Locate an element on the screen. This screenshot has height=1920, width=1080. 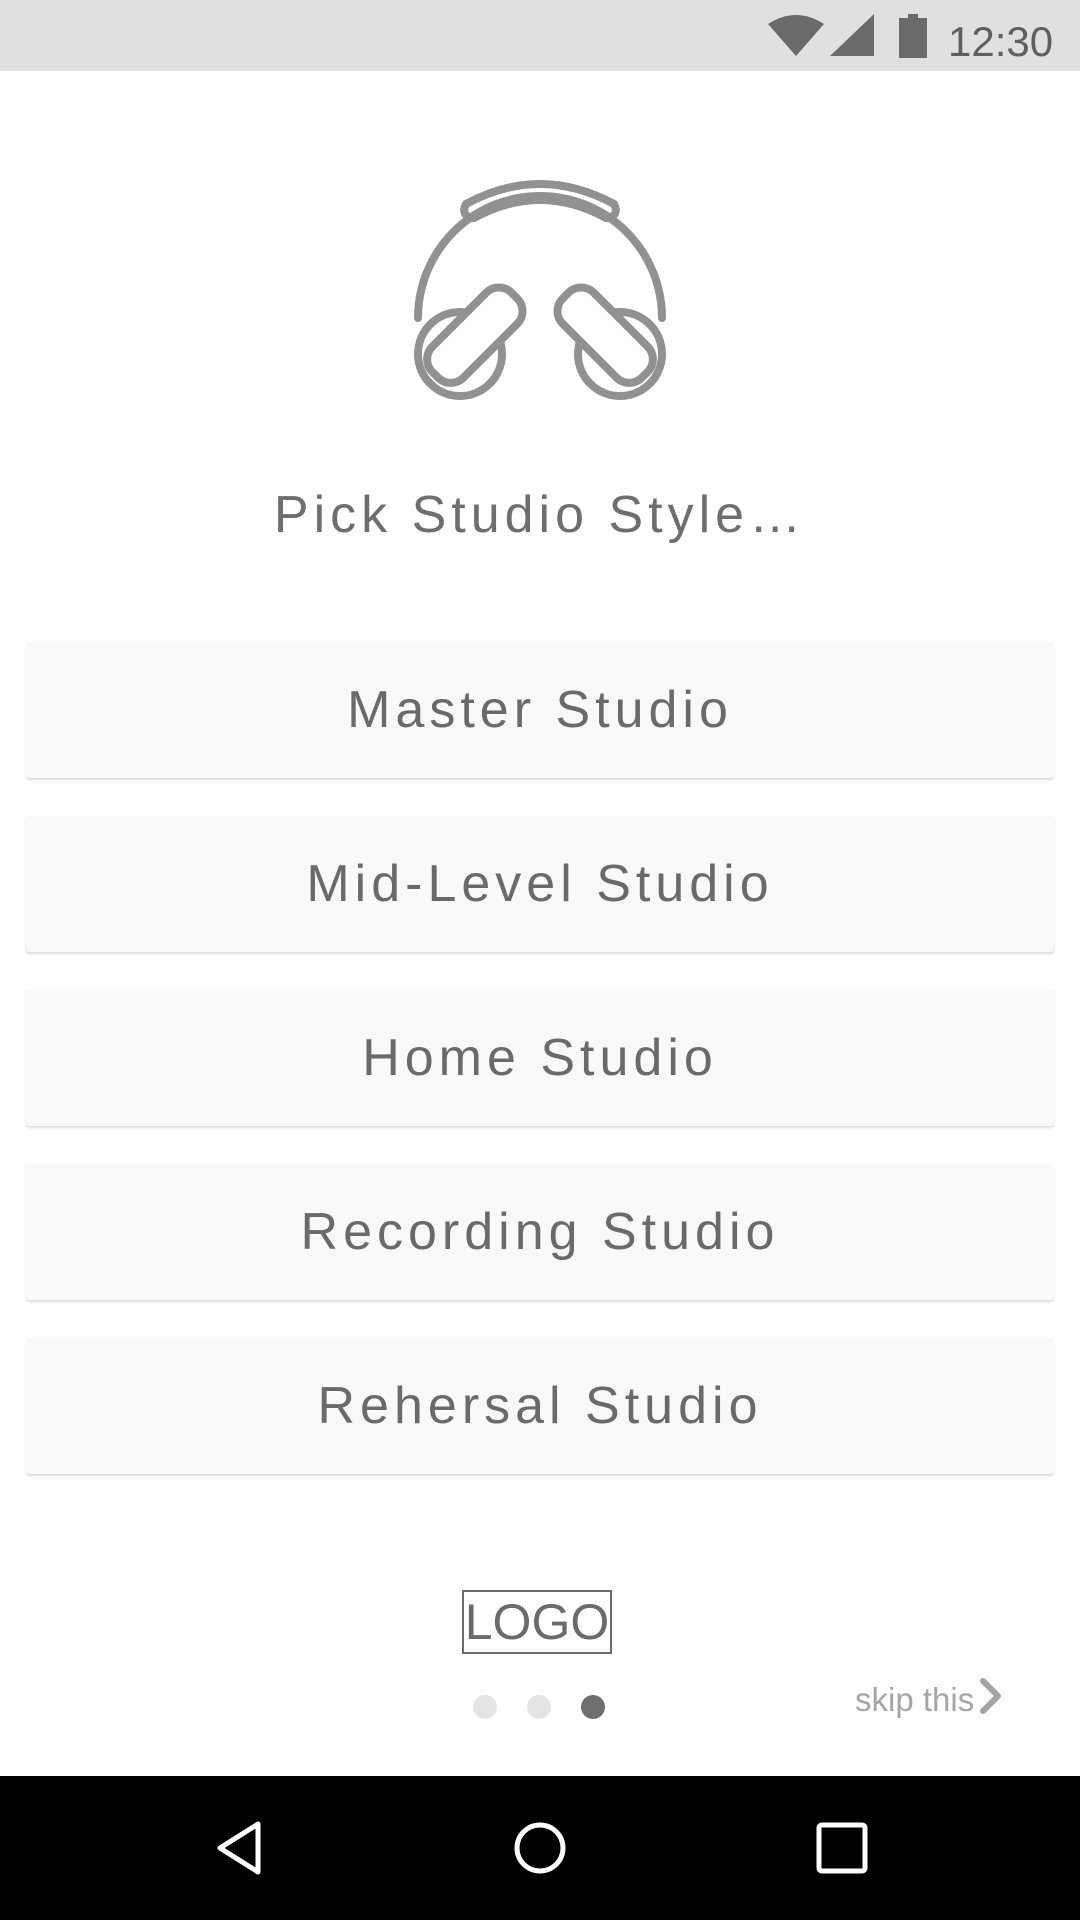
recents-icon is located at coordinates (842, 1848).